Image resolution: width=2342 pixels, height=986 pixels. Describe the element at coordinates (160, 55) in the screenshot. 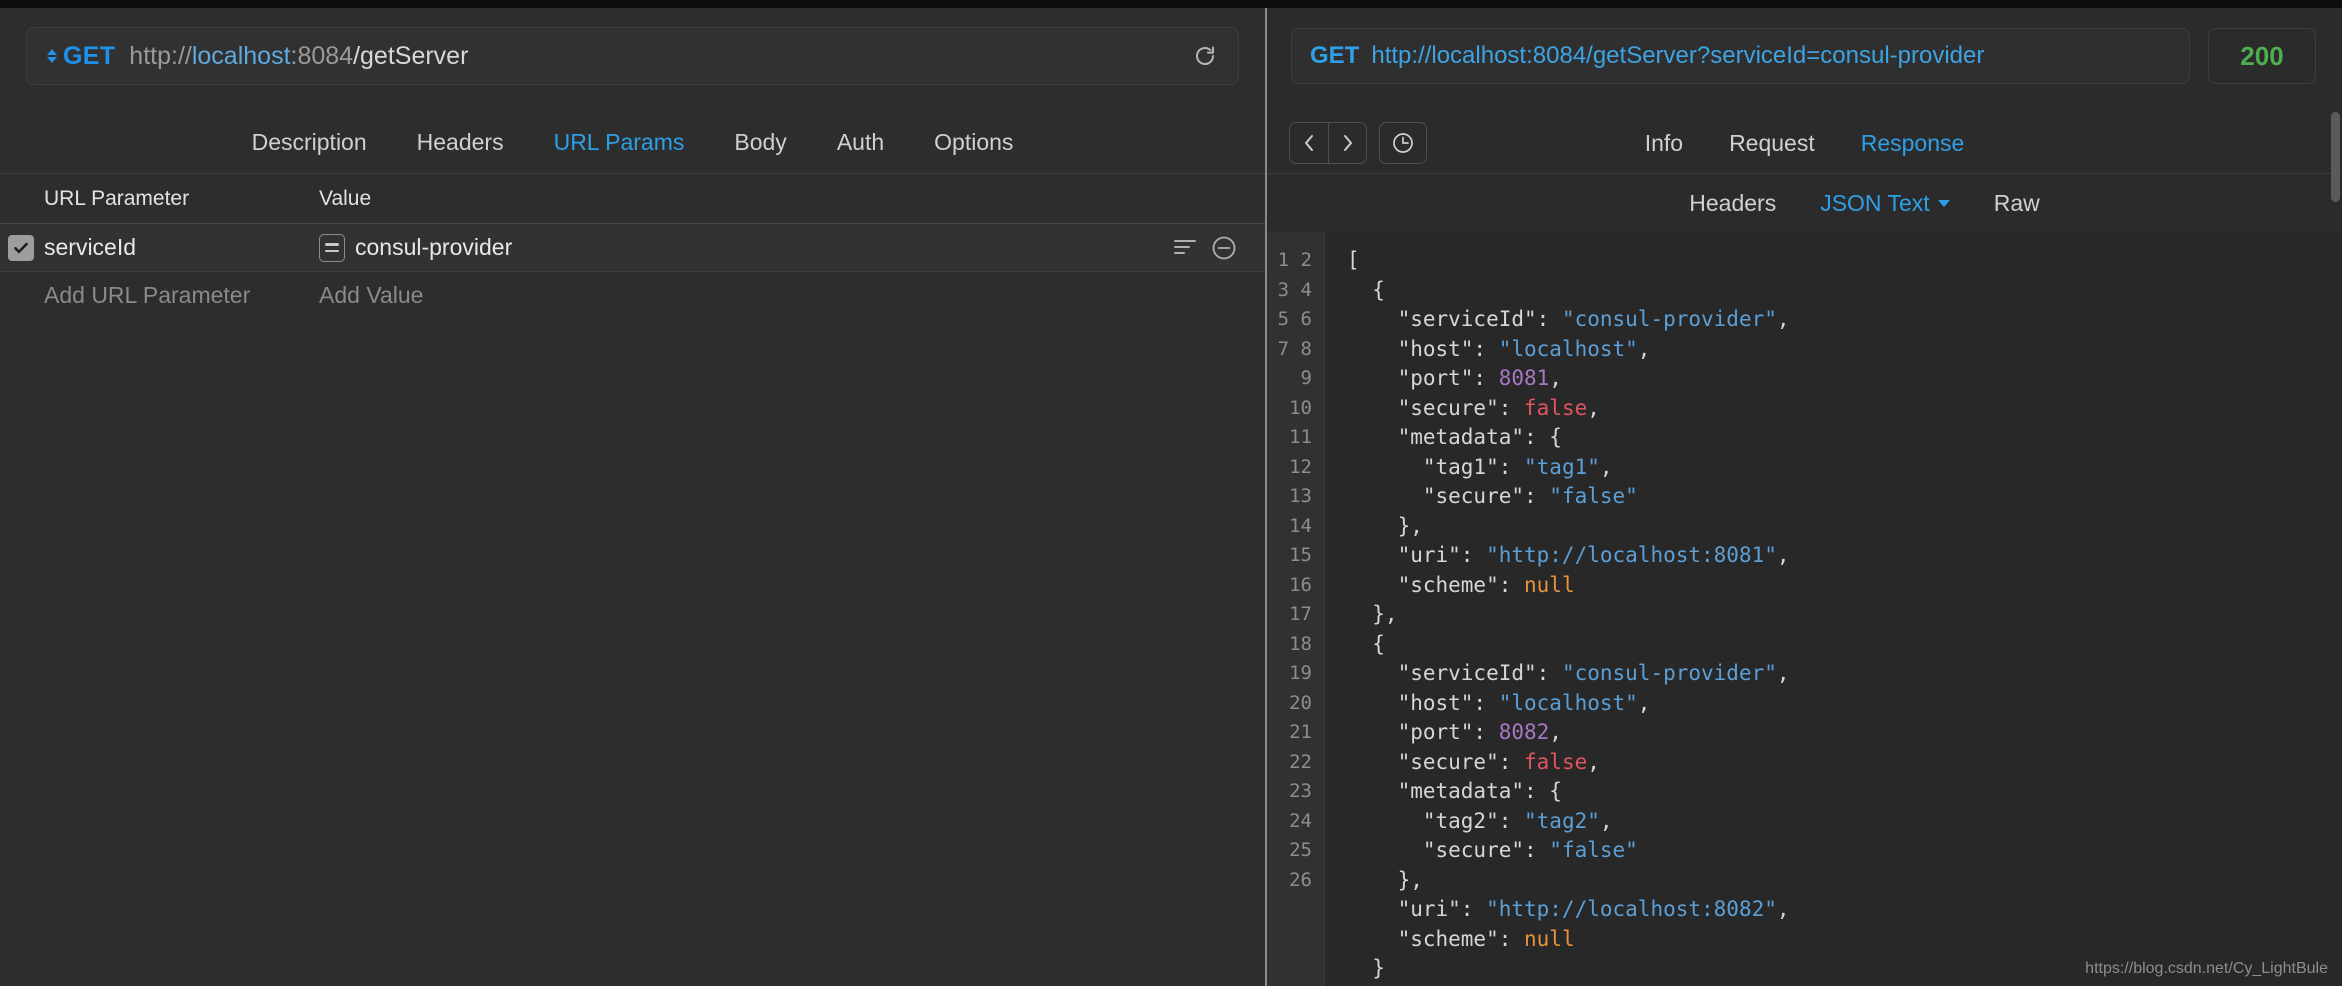

I see `url-scheme: http://` at that location.